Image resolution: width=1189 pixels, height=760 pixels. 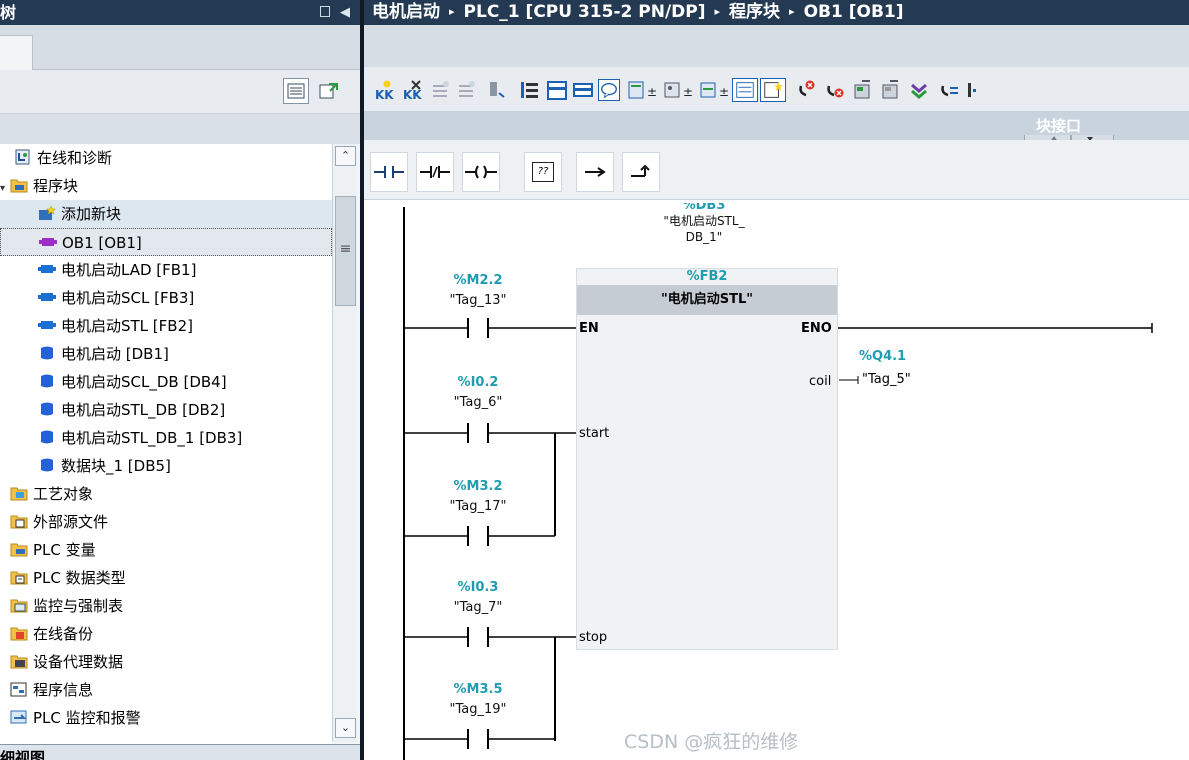 I want to click on tree-item-plc-alarms: PLC 监控和报警, so click(x=166, y=718).